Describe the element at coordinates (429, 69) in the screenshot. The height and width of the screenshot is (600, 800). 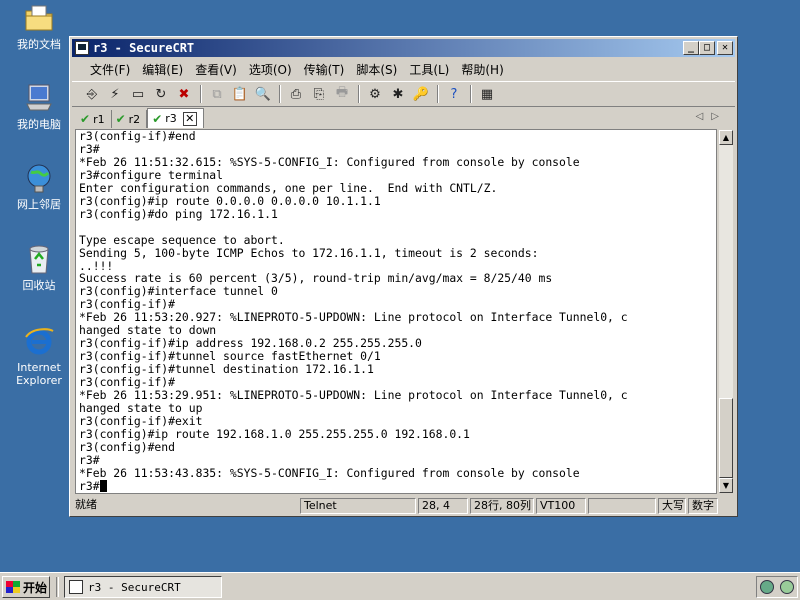
I see `menu-tools: 工具(L)` at that location.